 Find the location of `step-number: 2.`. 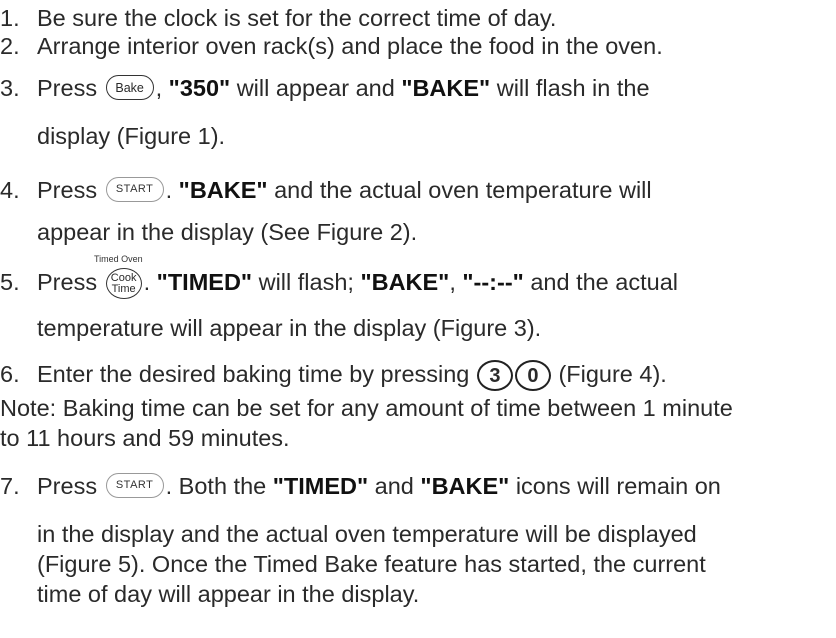

step-number: 2. is located at coordinates (10, 46).